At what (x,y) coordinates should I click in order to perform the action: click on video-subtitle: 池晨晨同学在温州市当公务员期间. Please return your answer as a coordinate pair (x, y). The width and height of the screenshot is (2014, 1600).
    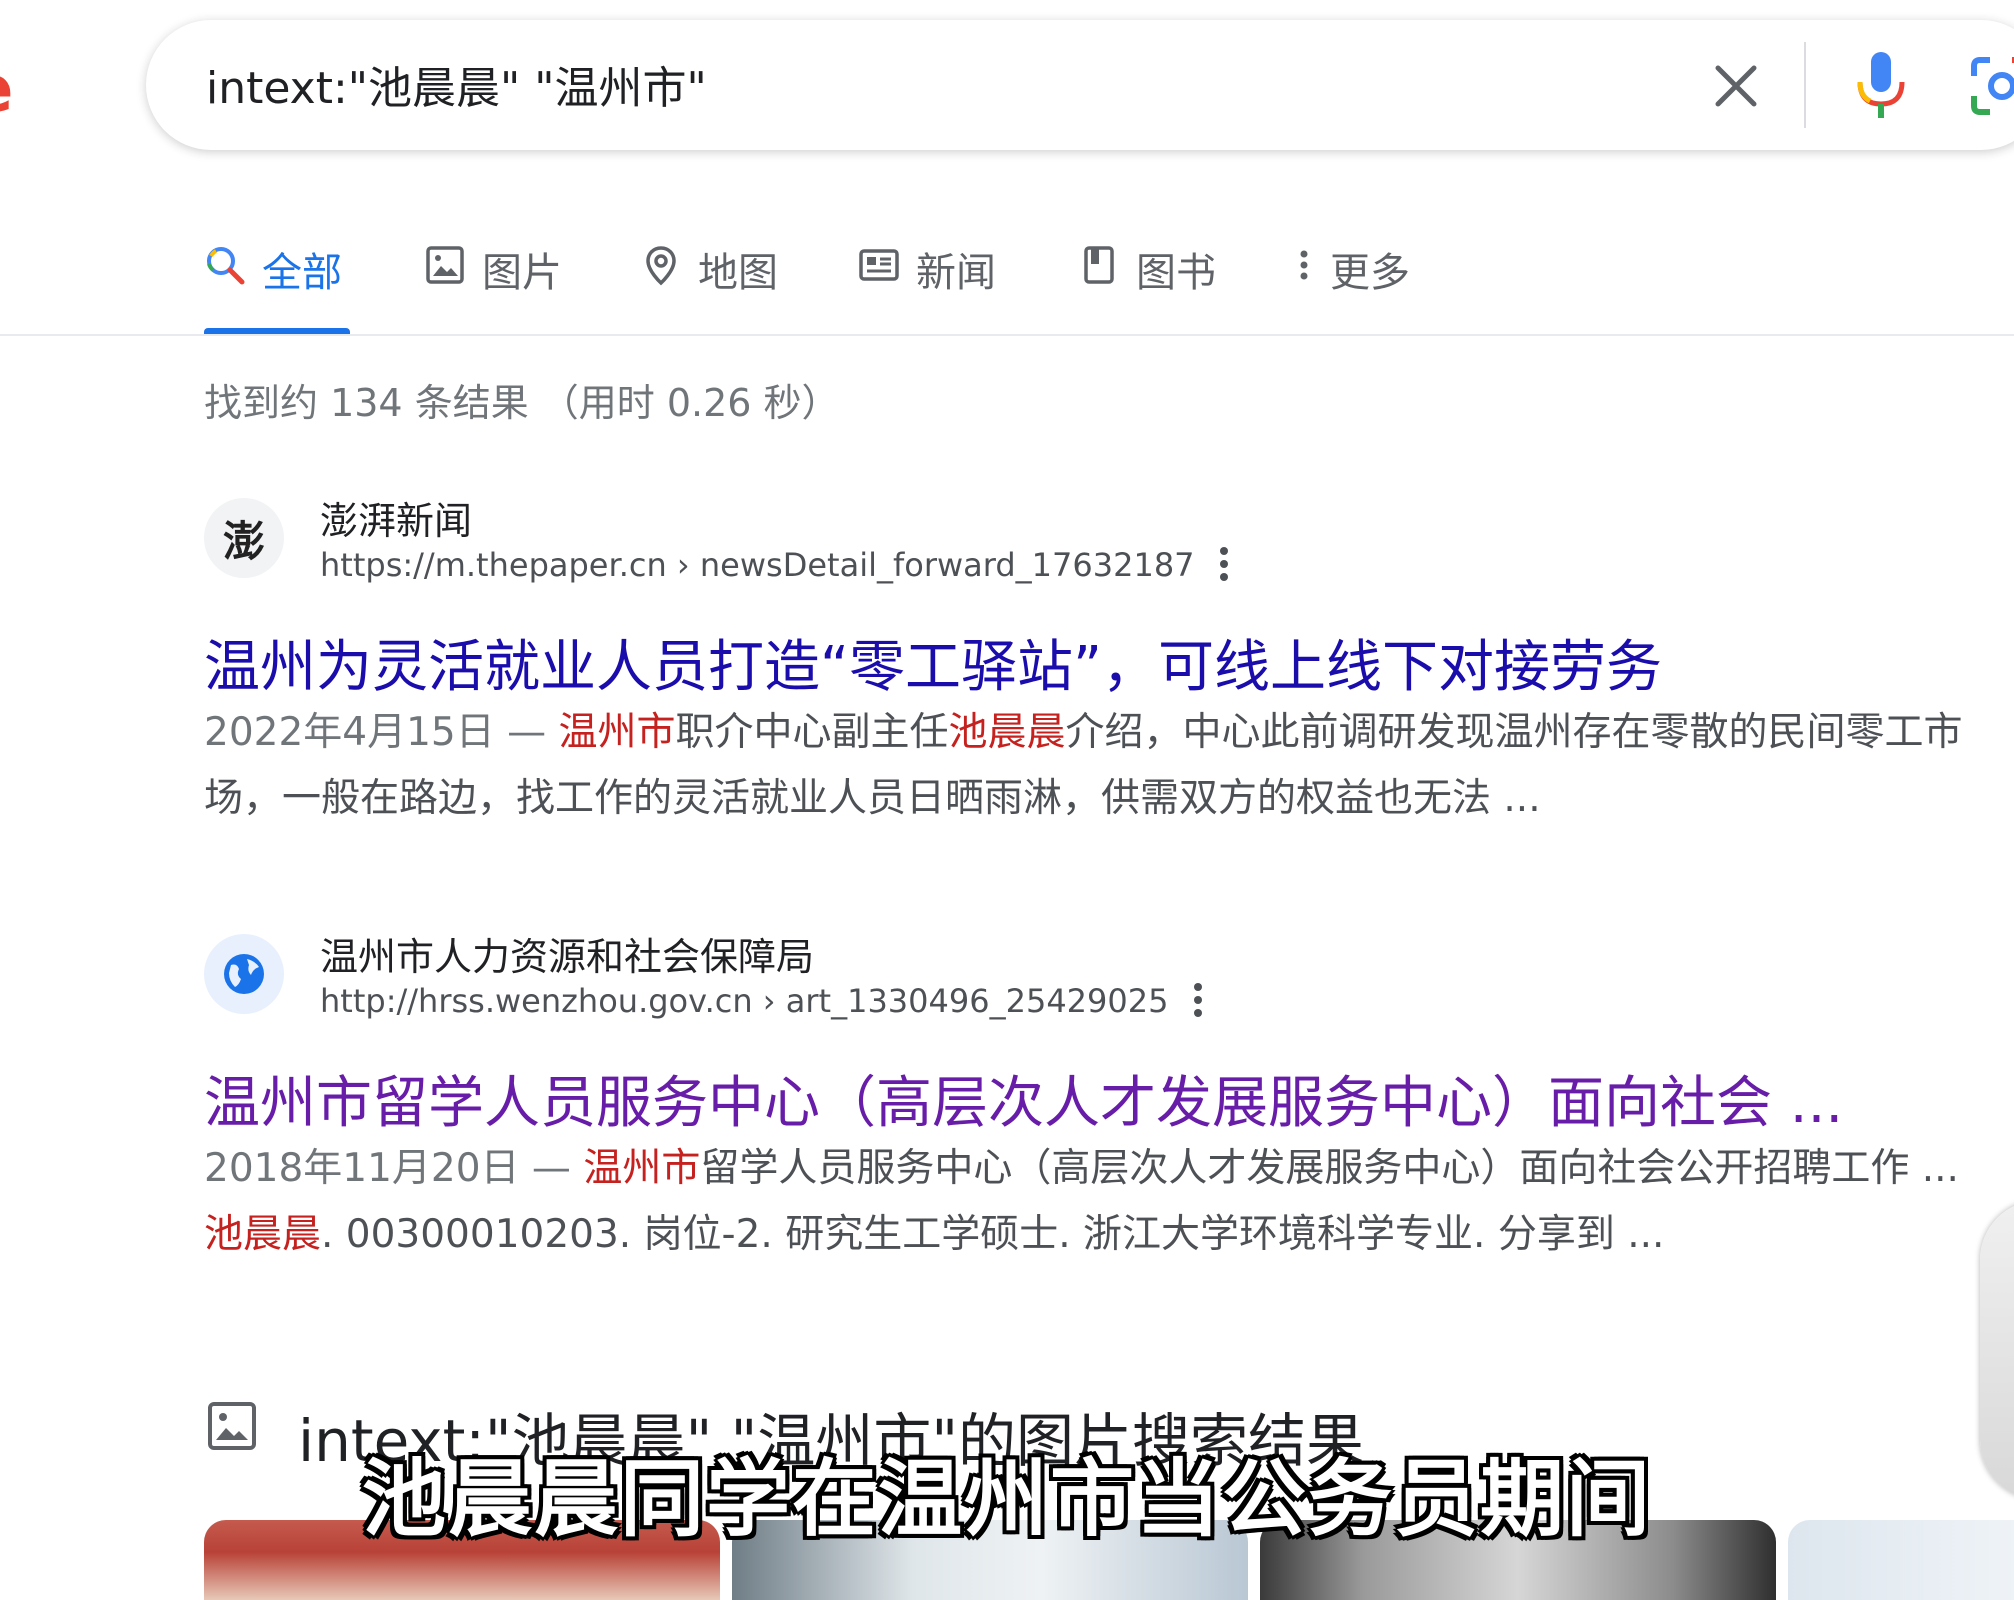
    Looking at the image, I should click on (1006, 1499).